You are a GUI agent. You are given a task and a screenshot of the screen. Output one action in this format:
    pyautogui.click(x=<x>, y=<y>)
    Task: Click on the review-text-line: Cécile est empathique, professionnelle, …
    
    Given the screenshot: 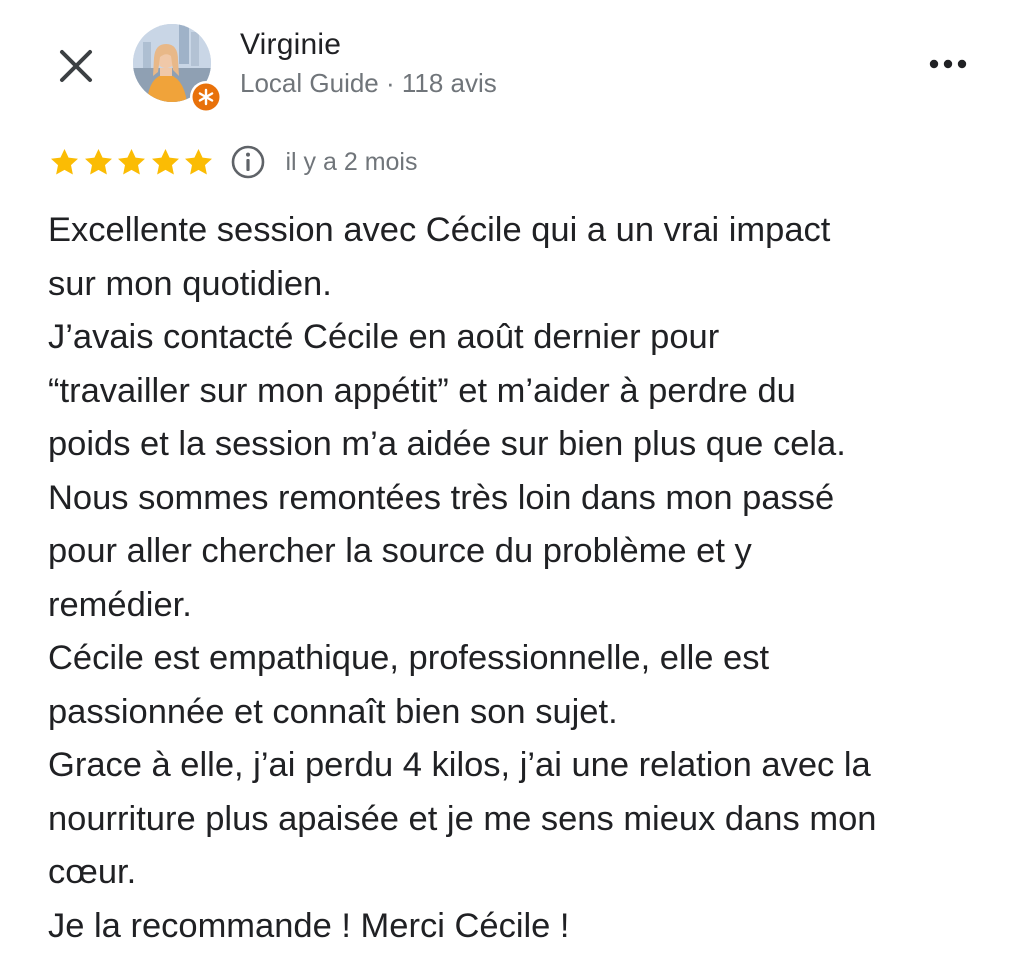 What is the action you would take?
    pyautogui.click(x=409, y=658)
    